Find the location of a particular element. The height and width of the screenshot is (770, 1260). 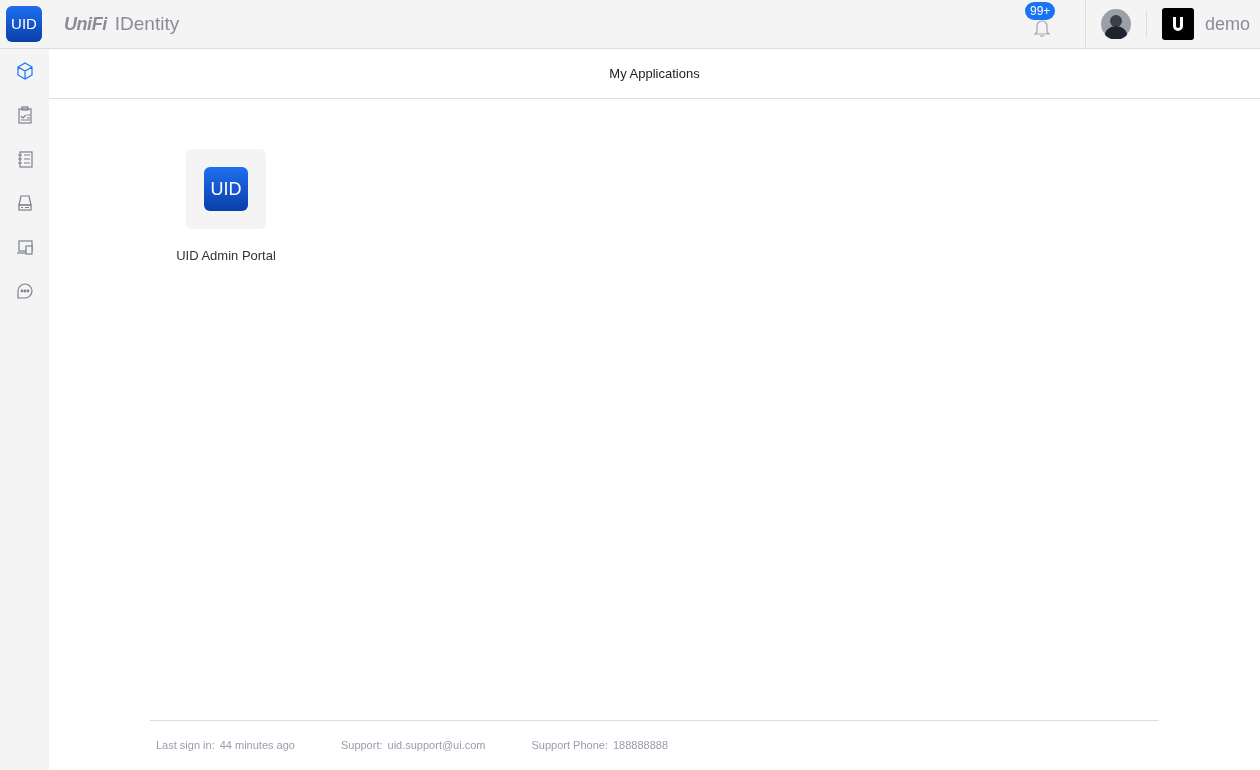

footer-label: Support: is located at coordinates (361, 746).